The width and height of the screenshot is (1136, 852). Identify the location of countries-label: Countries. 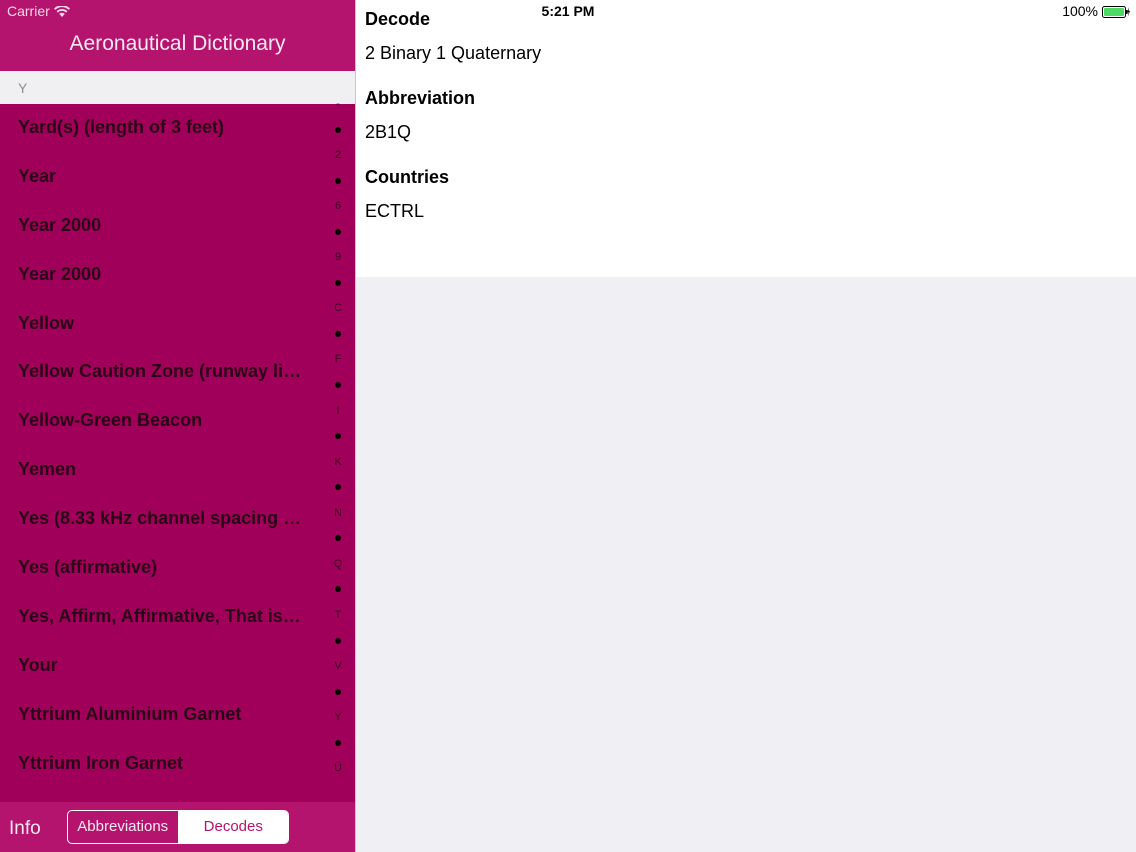
(407, 177).